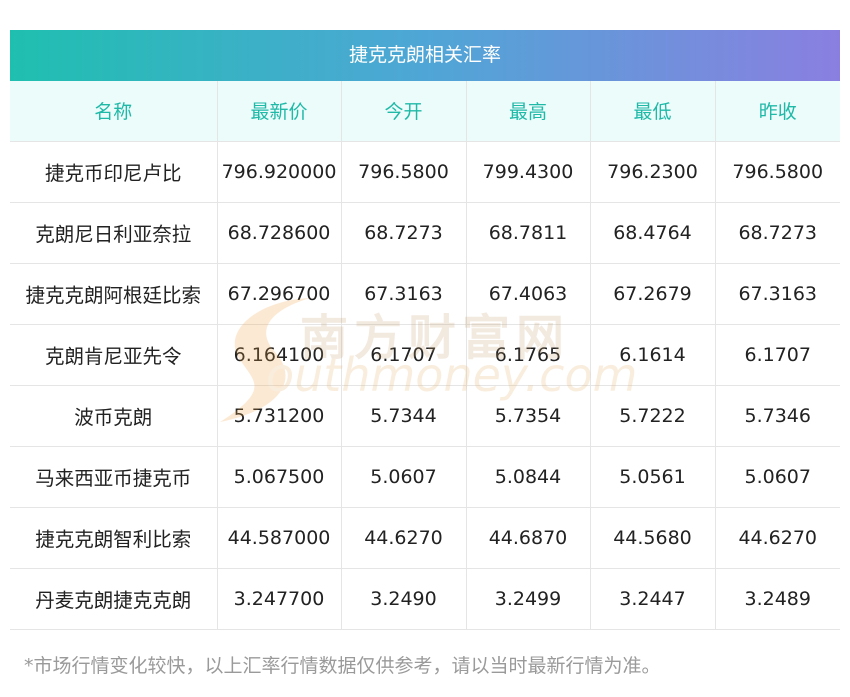 Image resolution: width=850 pixels, height=697 pixels. What do you see at coordinates (279, 538) in the screenshot?
I see `latest-price: 44.587000` at bounding box center [279, 538].